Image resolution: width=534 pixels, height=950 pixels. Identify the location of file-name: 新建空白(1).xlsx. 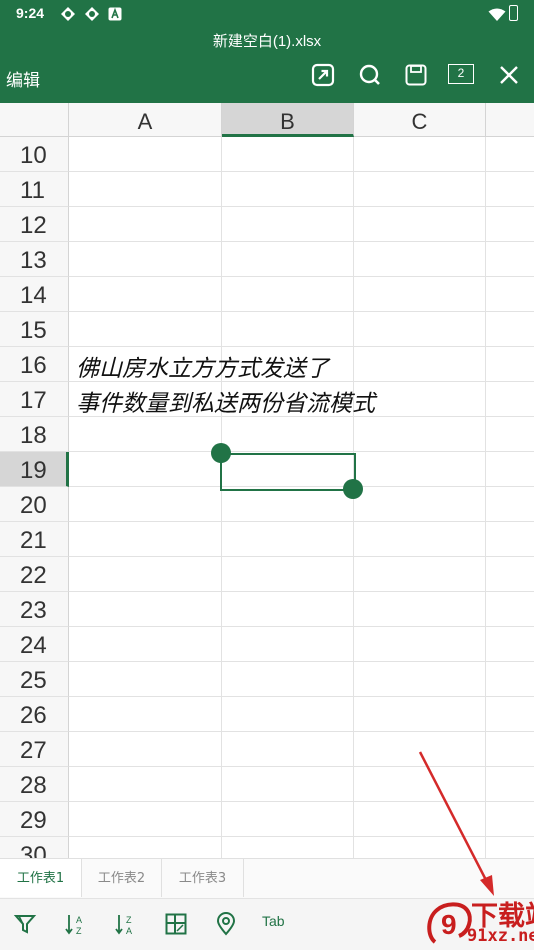
(267, 41).